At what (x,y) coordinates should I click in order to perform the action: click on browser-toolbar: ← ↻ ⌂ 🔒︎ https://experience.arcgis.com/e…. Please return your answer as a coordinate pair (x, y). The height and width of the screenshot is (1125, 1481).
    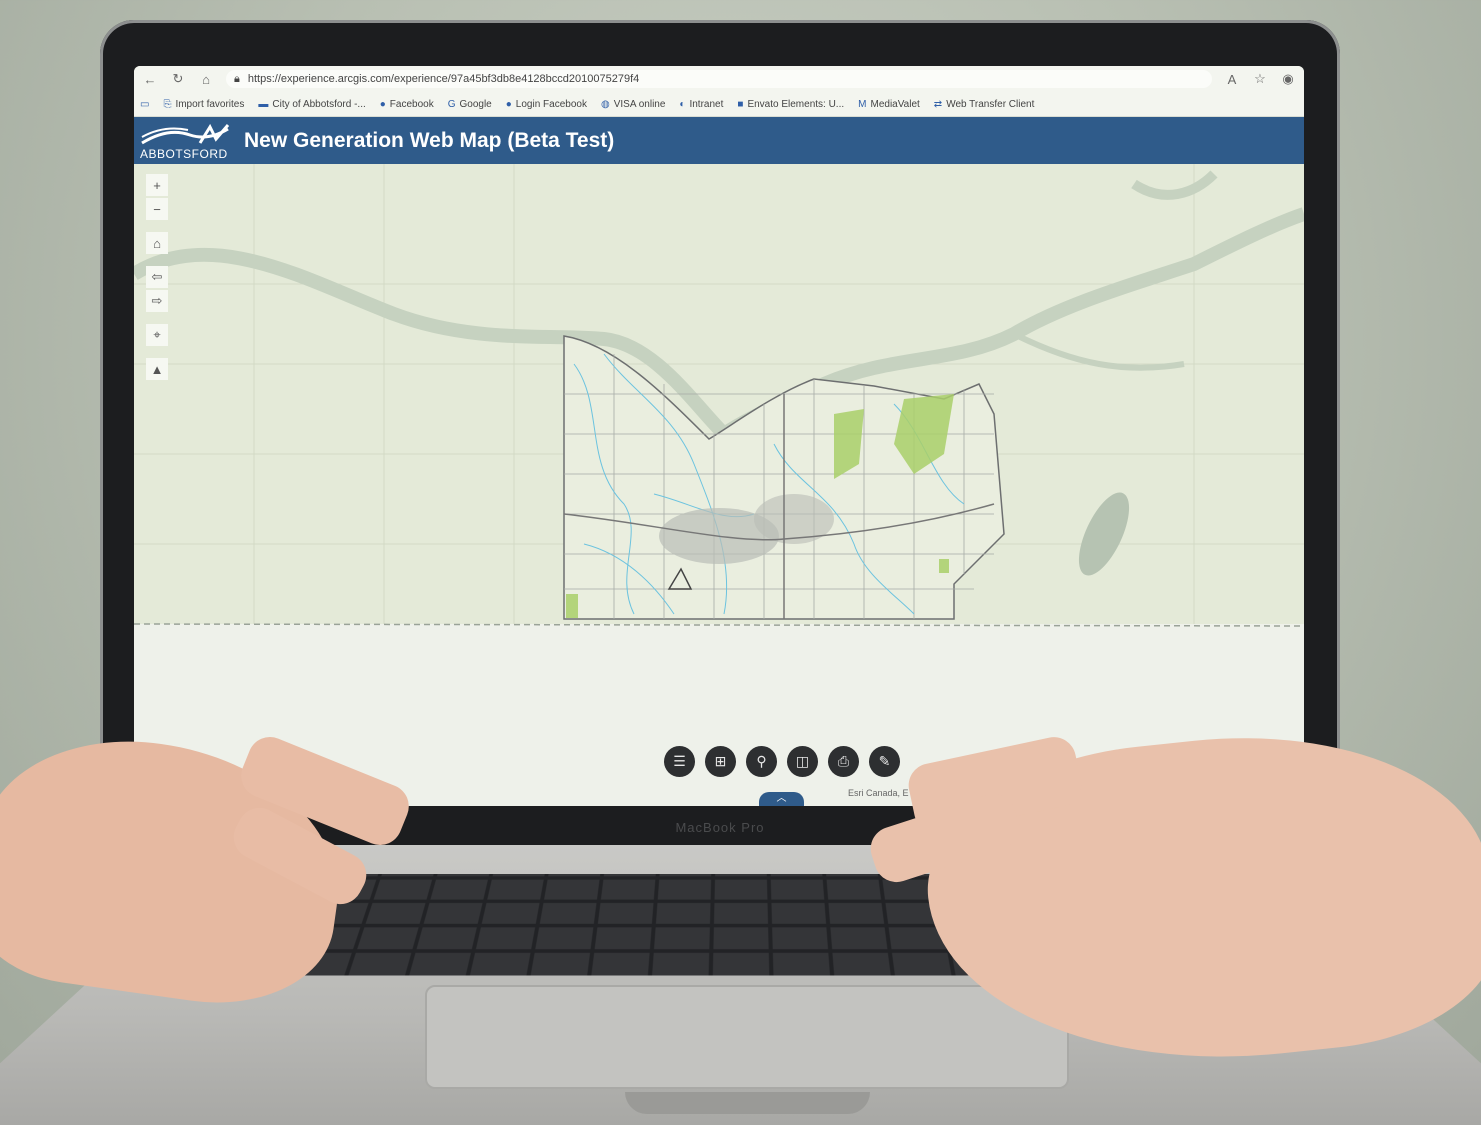
    Looking at the image, I should click on (719, 79).